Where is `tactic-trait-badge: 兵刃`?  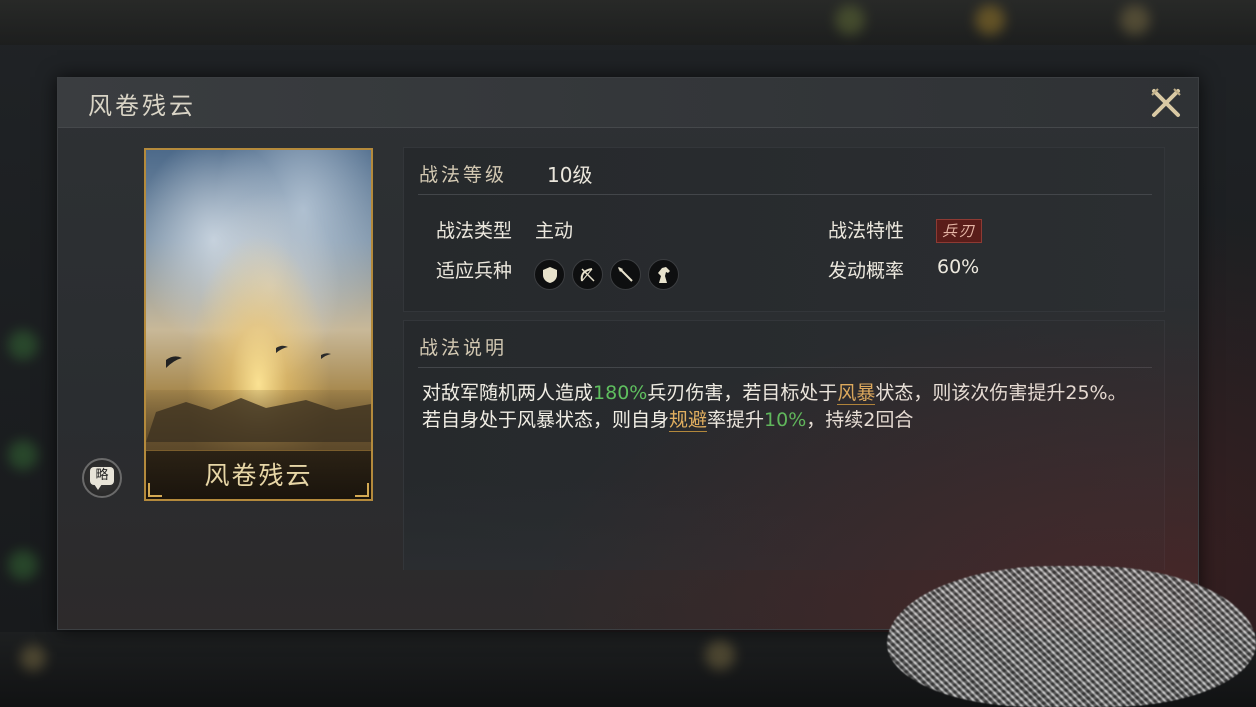 tactic-trait-badge: 兵刃 is located at coordinates (959, 231).